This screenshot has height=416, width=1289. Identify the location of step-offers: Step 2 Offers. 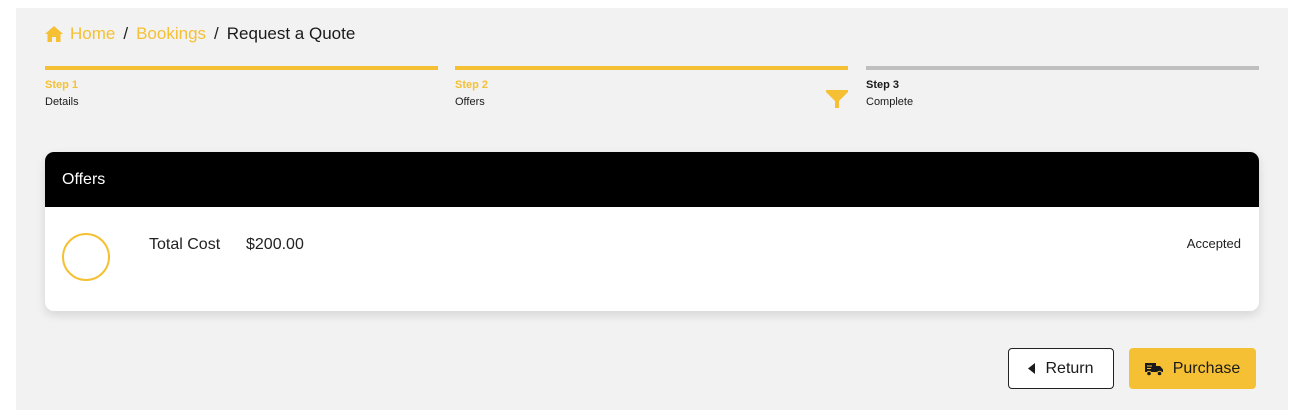
(651, 91).